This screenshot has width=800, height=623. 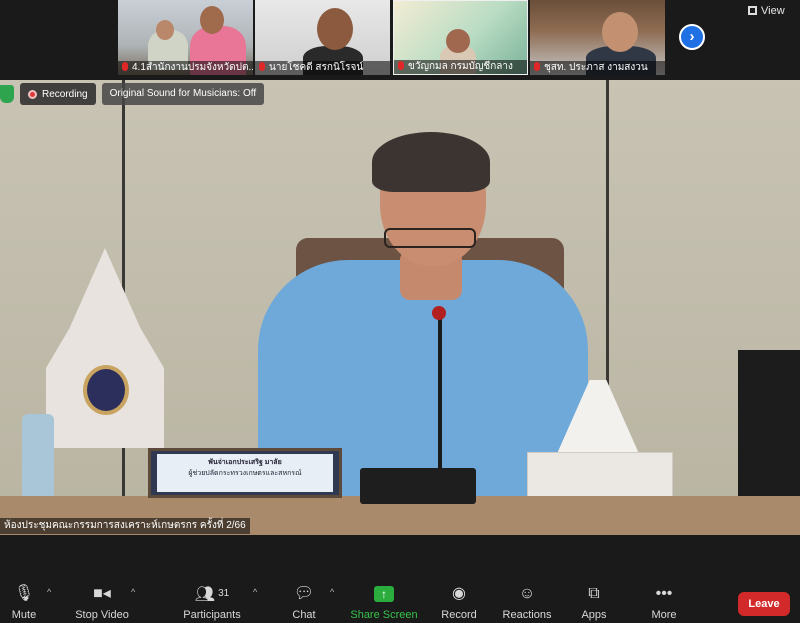 What do you see at coordinates (255, 592) in the screenshot?
I see `participants-options-caret-icon: ^` at bounding box center [255, 592].